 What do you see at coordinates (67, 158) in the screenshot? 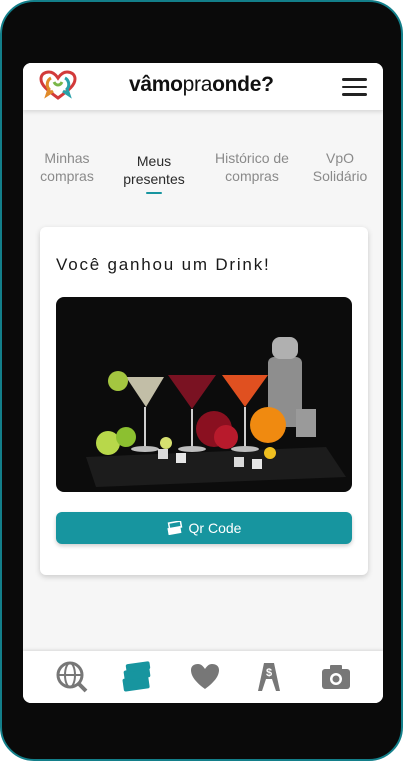
I see `tab-label-line1: Minhas` at bounding box center [67, 158].